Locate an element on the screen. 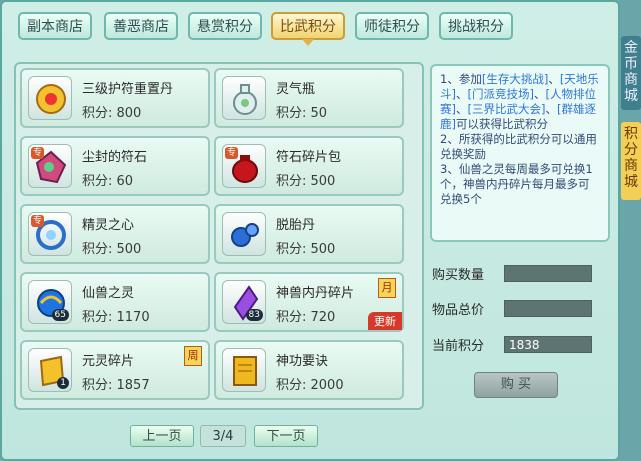 Image resolution: width=641 pixels, height=461 pixels. item-points: 积分: 50 is located at coordinates (302, 113).